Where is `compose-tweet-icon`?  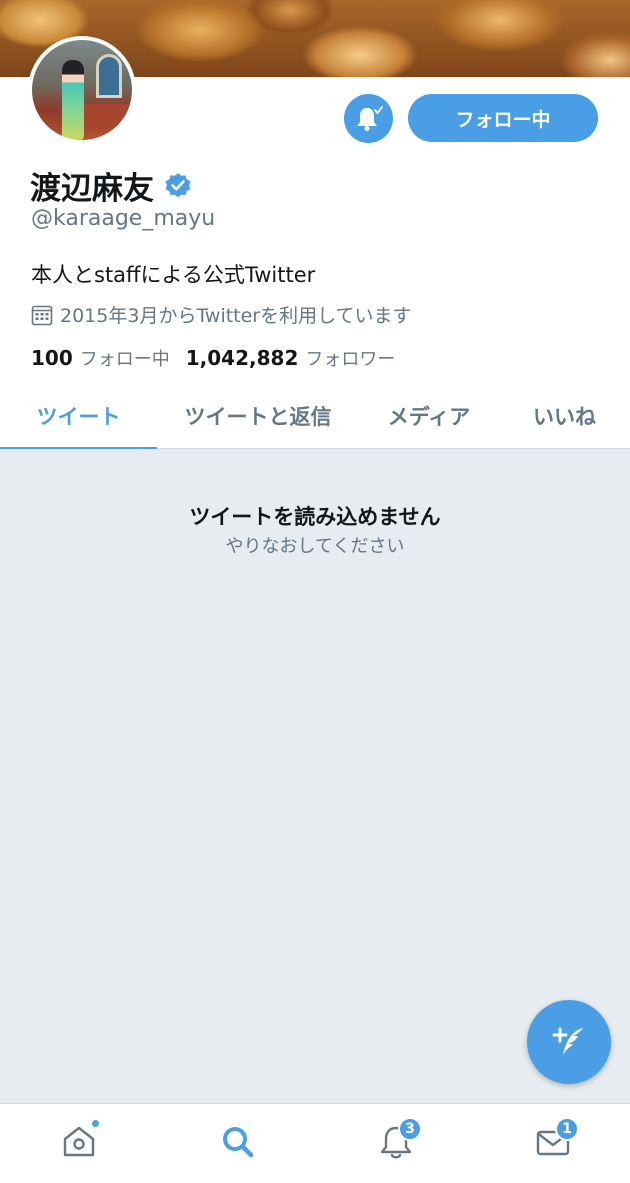
compose-tweet-icon is located at coordinates (567, 1041).